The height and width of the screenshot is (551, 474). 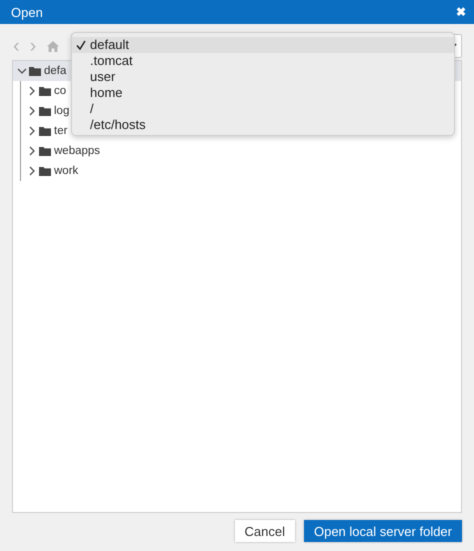 I want to click on tree-label: ter, so click(x=61, y=131).